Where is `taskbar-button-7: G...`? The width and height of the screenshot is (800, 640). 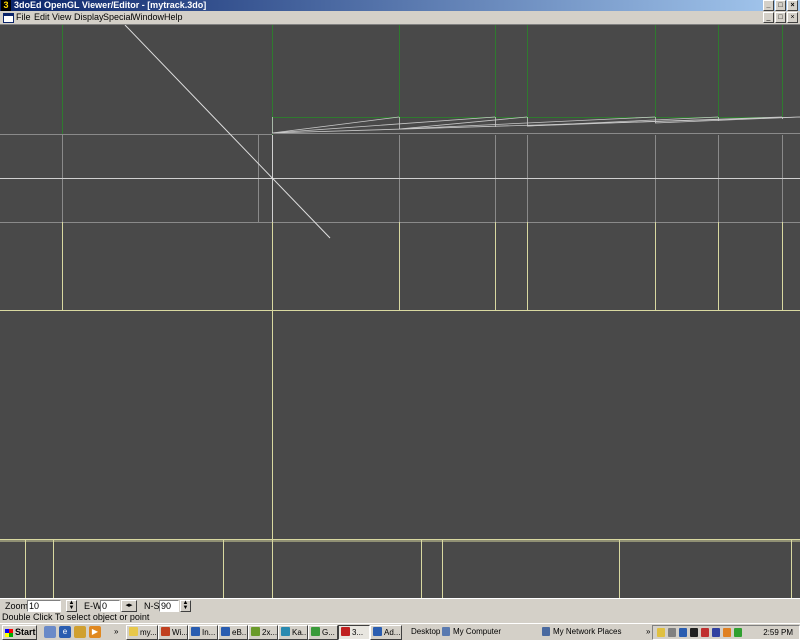 taskbar-button-7: G... is located at coordinates (323, 632).